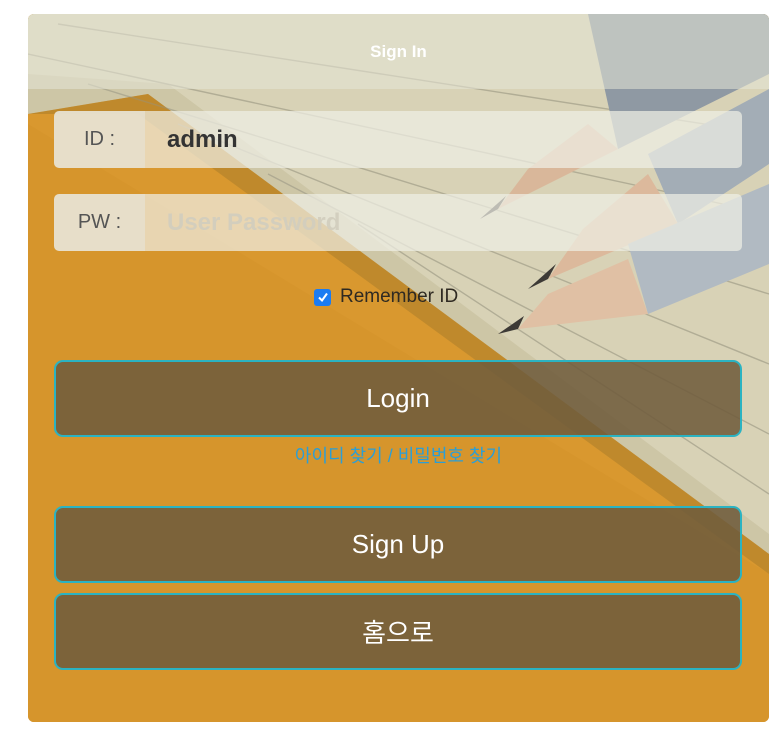  What do you see at coordinates (398, 544) in the screenshot?
I see `sign-up-button: Sign Up` at bounding box center [398, 544].